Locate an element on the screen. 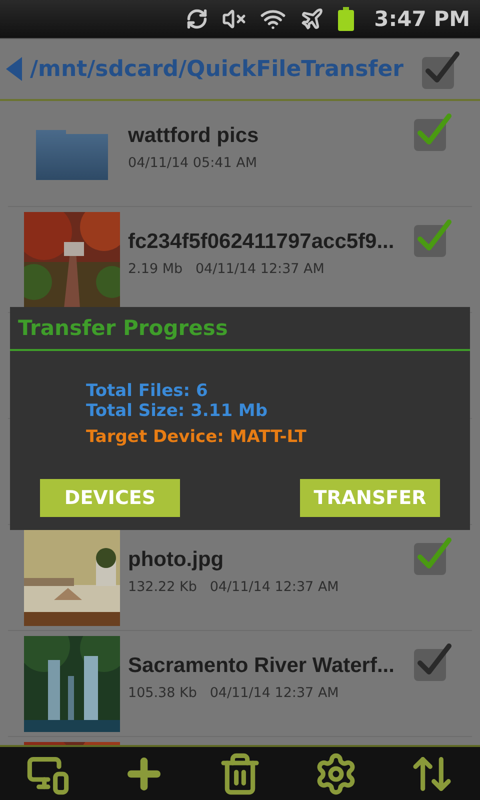  select-all-checkbox is located at coordinates (440, 69).